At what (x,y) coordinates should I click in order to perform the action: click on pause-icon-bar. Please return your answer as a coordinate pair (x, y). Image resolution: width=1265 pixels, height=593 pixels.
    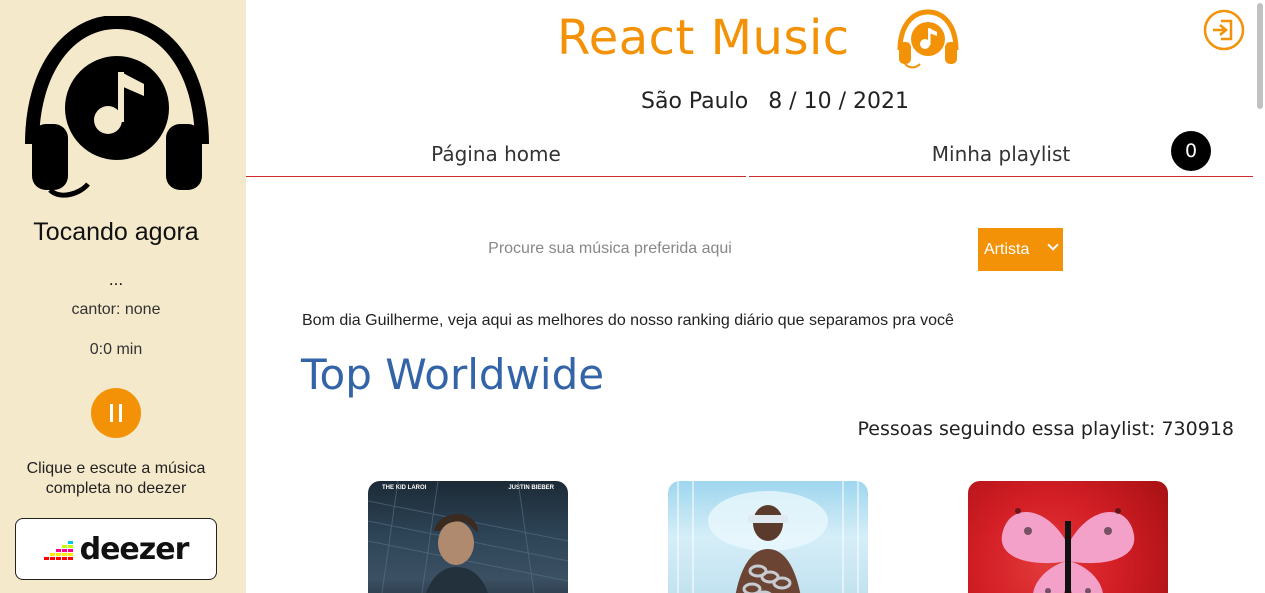
    Looking at the image, I should click on (120, 413).